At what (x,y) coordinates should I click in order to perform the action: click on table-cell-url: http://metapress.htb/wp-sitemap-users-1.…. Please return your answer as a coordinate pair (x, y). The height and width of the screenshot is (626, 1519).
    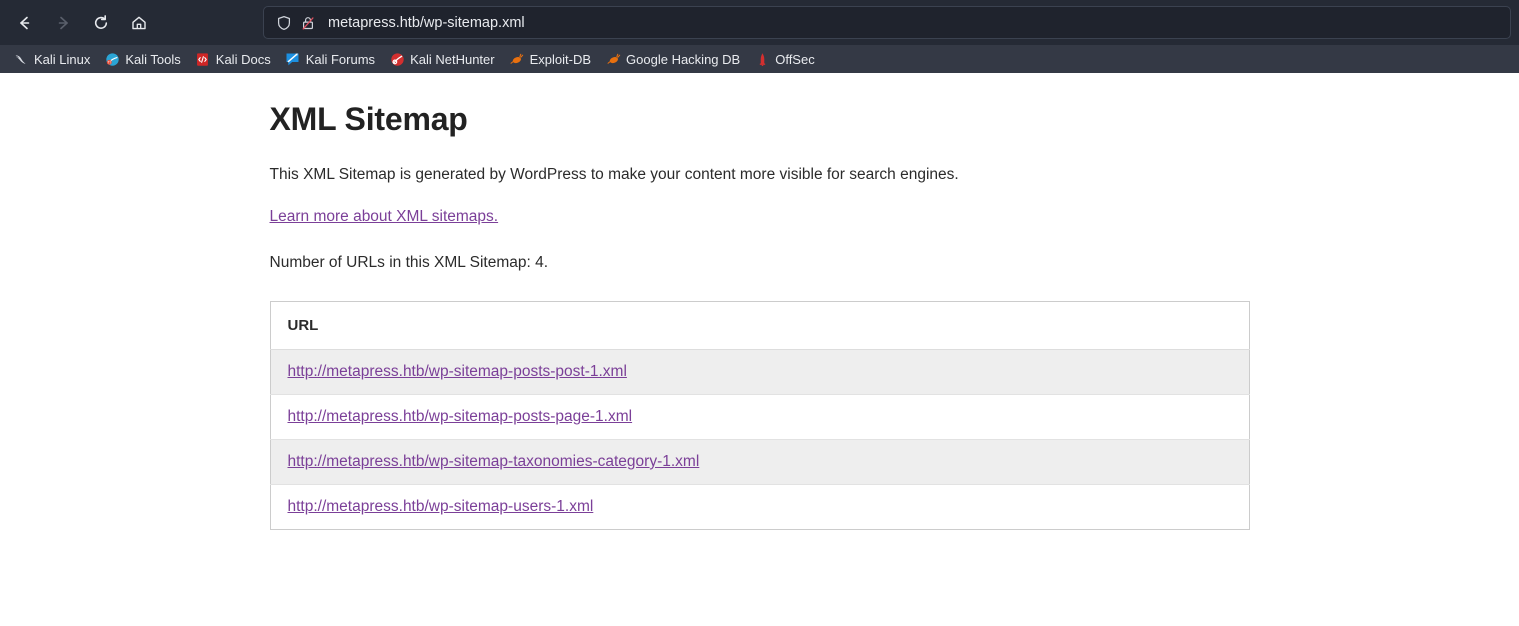
    Looking at the image, I should click on (759, 507).